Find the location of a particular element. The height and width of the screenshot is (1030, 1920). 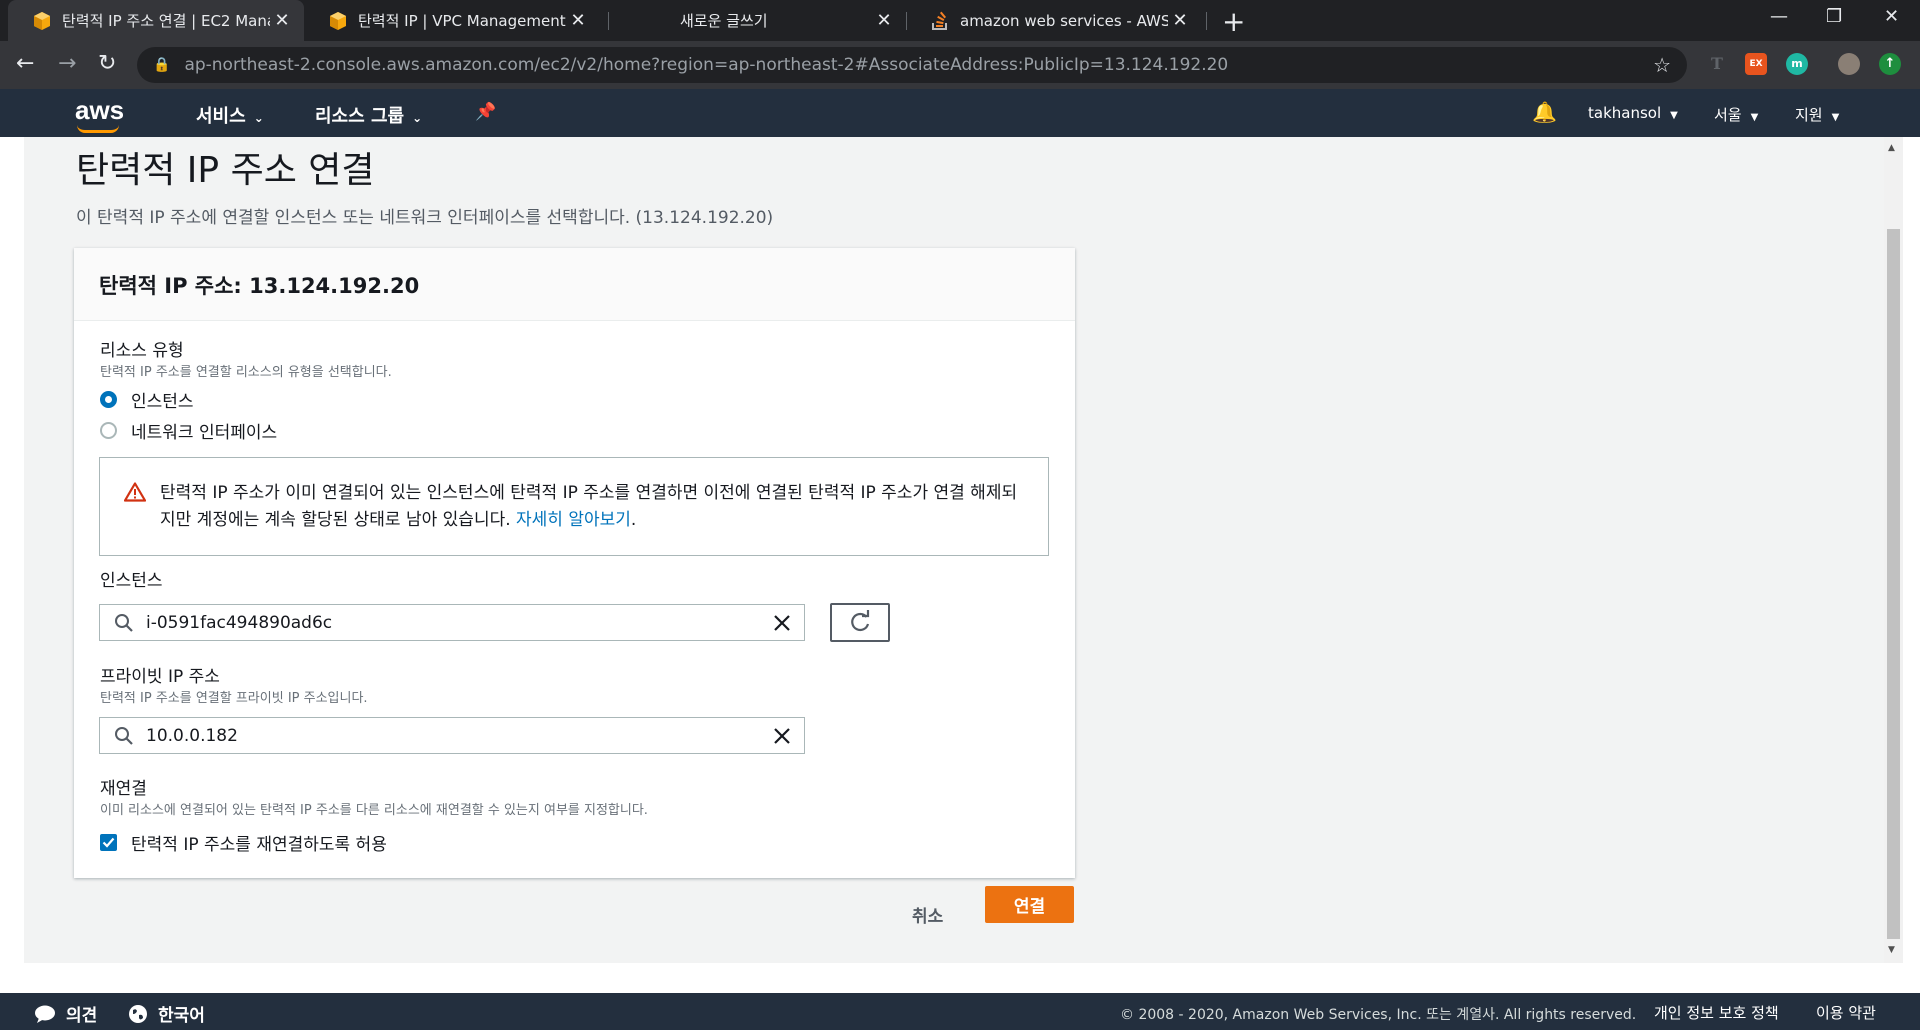

feedback-link: 의견 is located at coordinates (65, 1013).